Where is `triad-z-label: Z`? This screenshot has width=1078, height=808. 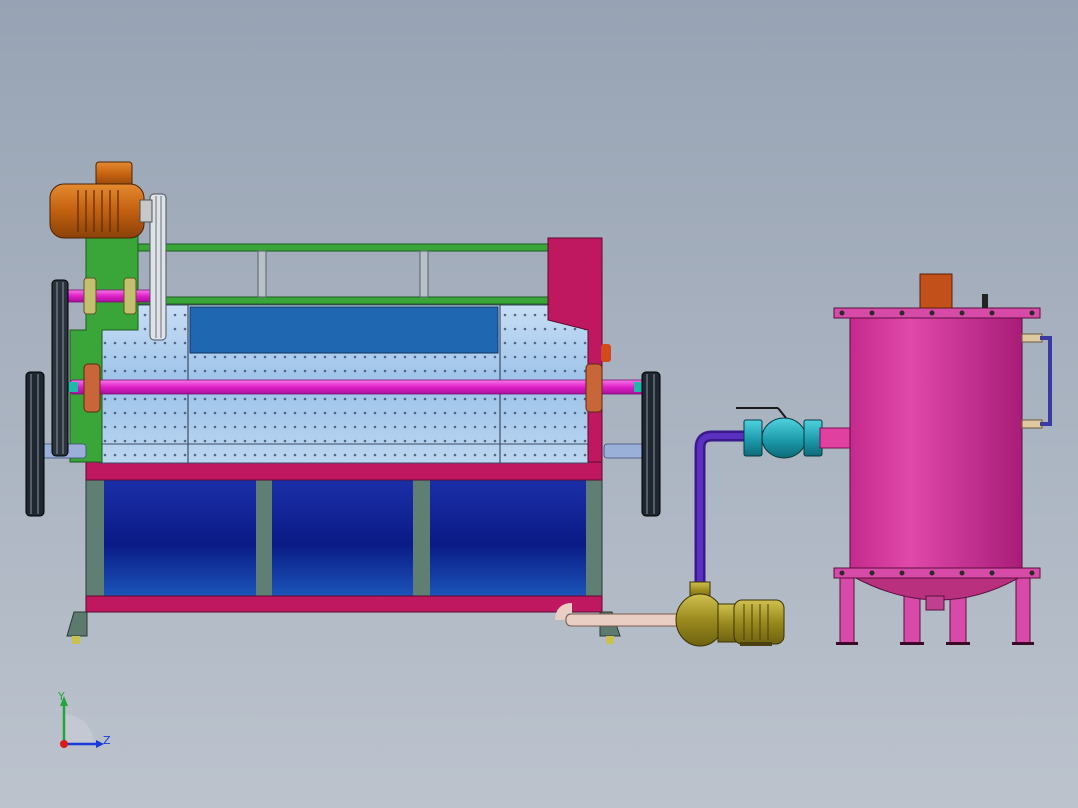 triad-z-label: Z is located at coordinates (107, 740).